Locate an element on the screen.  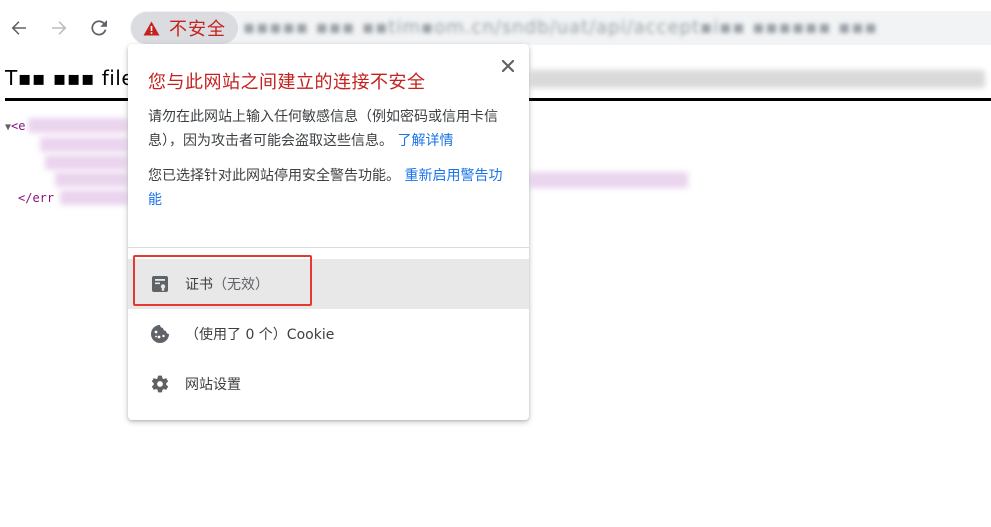
site-settings-row: 网站设置 is located at coordinates (328, 384).